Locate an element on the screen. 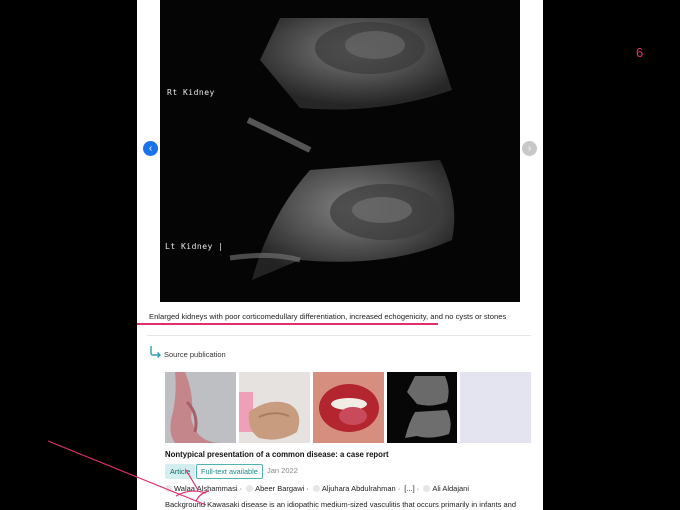 Image resolution: width=680 pixels, height=510 pixels. chevron-left-icon: ‹ is located at coordinates (150, 148).